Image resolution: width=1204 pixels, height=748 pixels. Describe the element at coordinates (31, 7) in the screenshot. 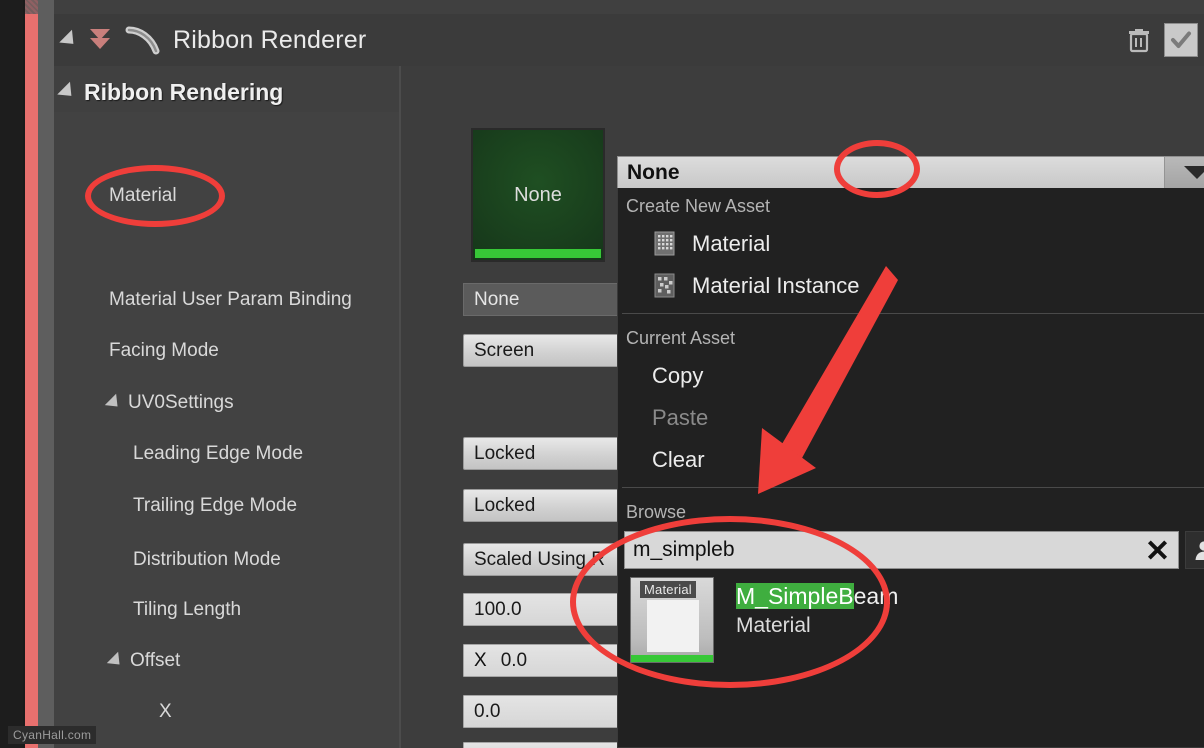

I see `left-gutter-accent-cap` at that location.